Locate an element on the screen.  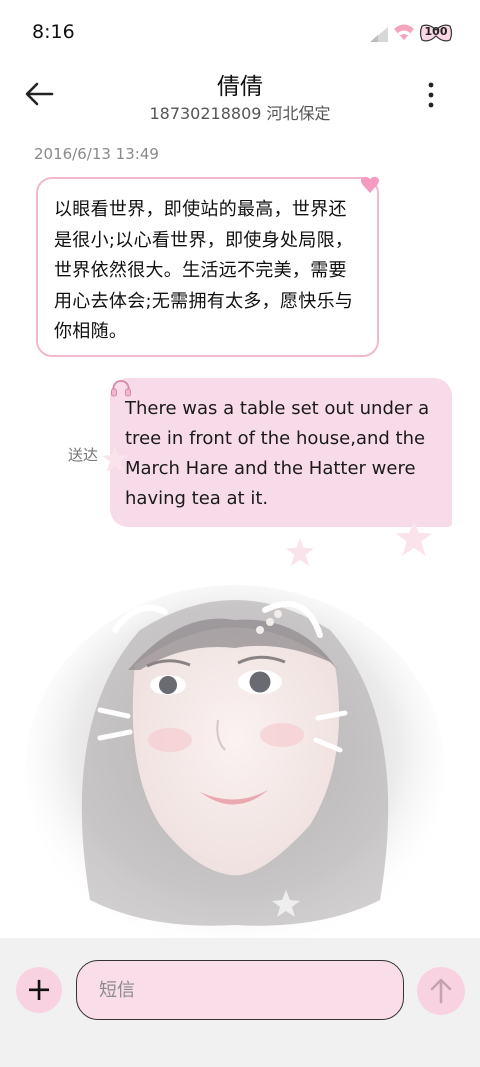
battery-icon: 100 is located at coordinates (436, 33).